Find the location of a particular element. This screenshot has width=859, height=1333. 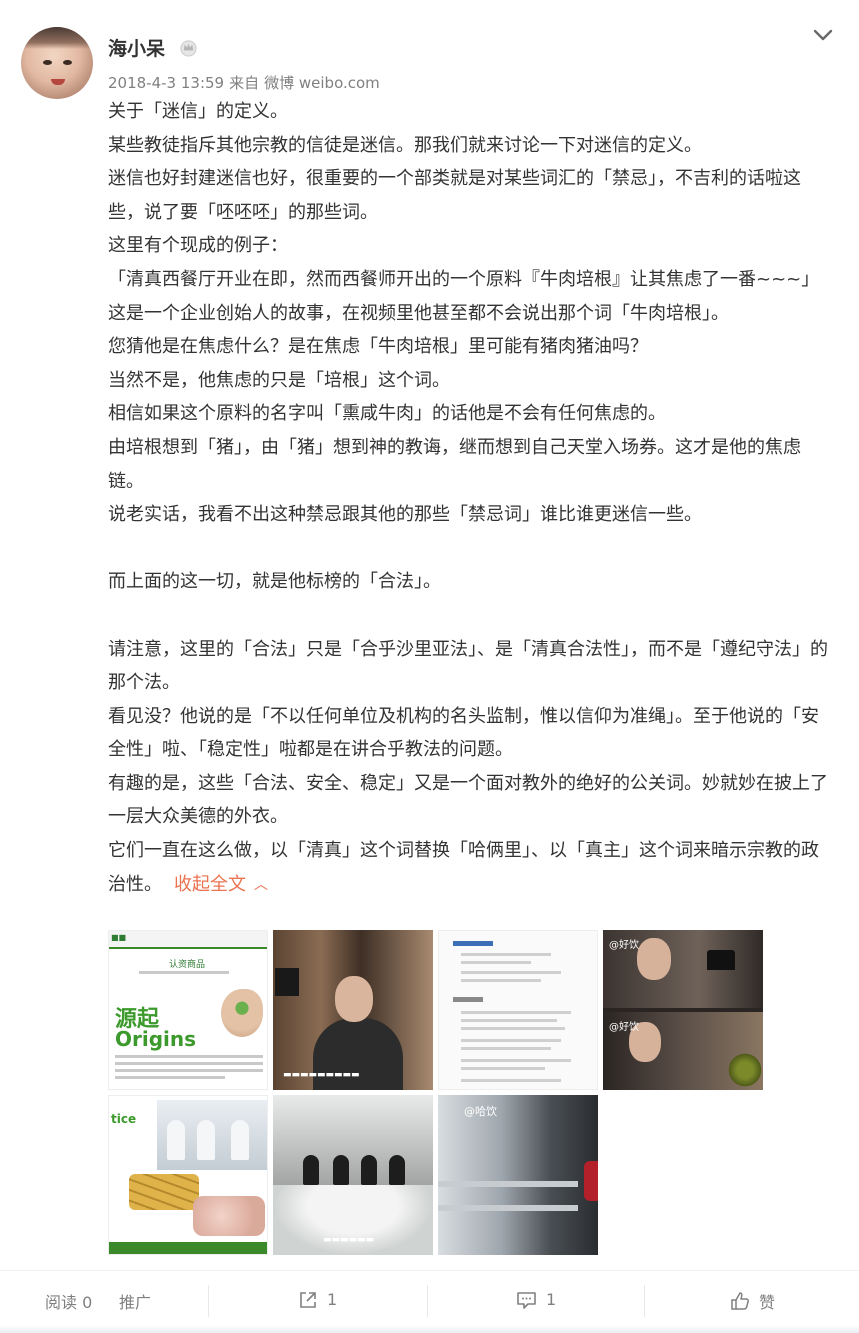

collapse-text-link: 收起全文 ︿ is located at coordinates (221, 884).